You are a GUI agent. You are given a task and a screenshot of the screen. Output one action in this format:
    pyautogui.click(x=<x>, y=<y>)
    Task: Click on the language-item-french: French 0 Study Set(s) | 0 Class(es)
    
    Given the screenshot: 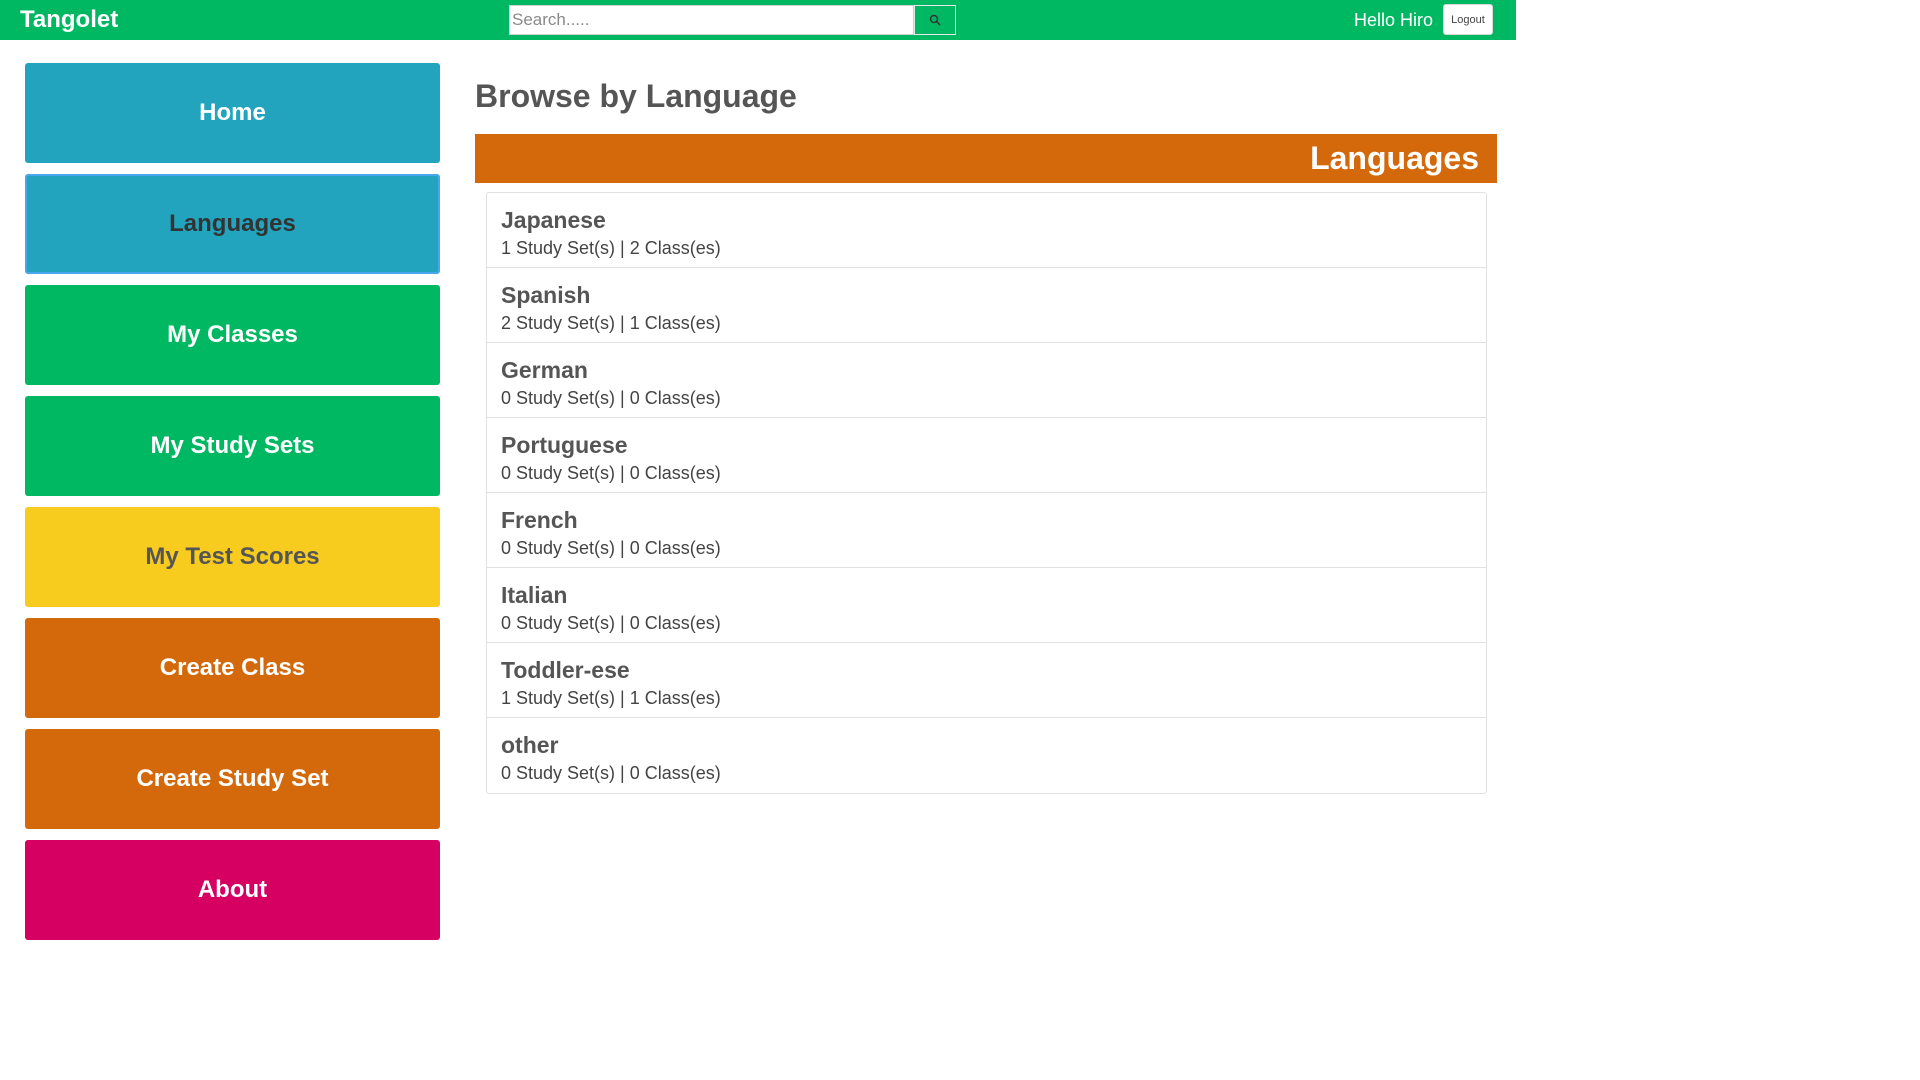 What is the action you would take?
    pyautogui.click(x=986, y=530)
    